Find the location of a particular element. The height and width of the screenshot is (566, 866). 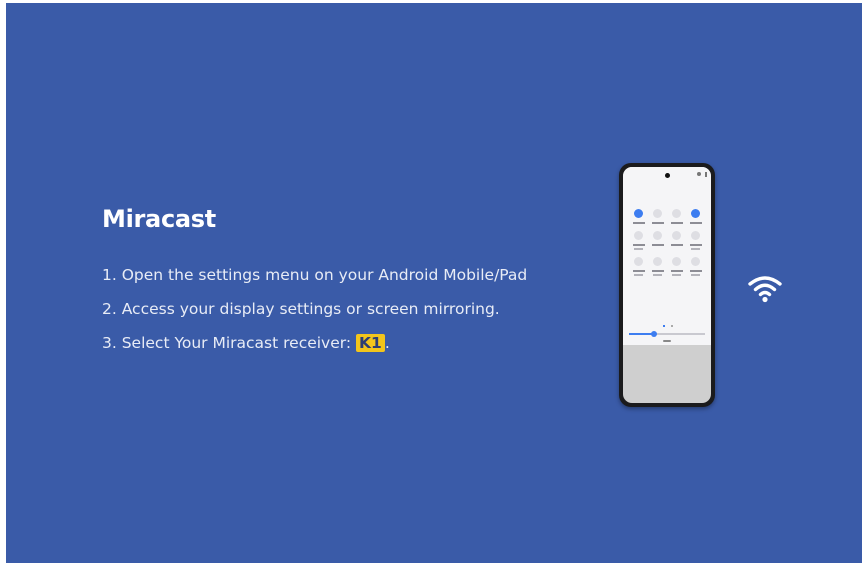

wifi-icon is located at coordinates (765, 289).